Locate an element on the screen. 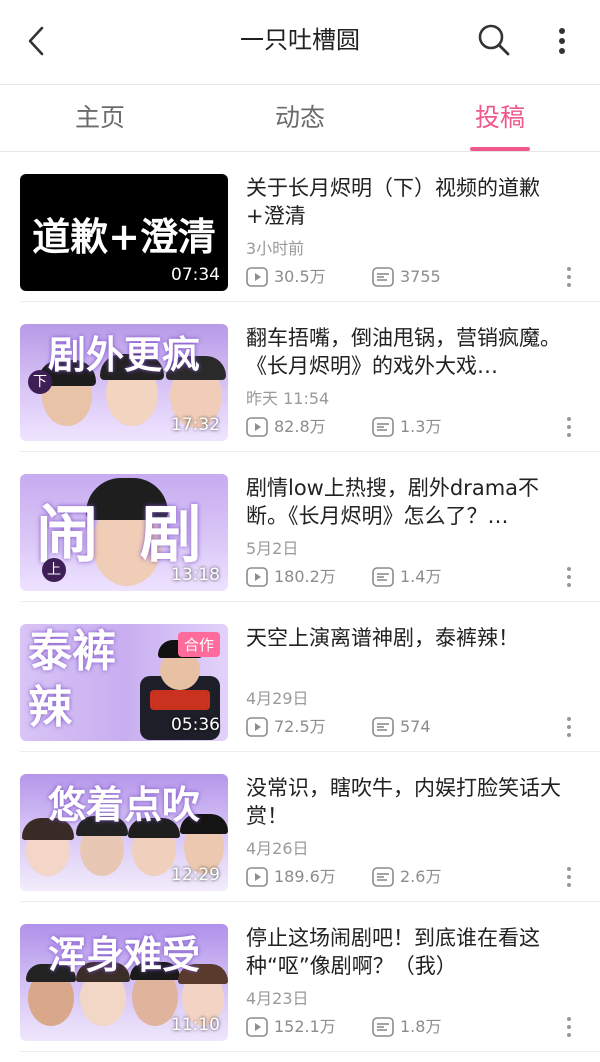  item-divider is located at coordinates (310, 1051).